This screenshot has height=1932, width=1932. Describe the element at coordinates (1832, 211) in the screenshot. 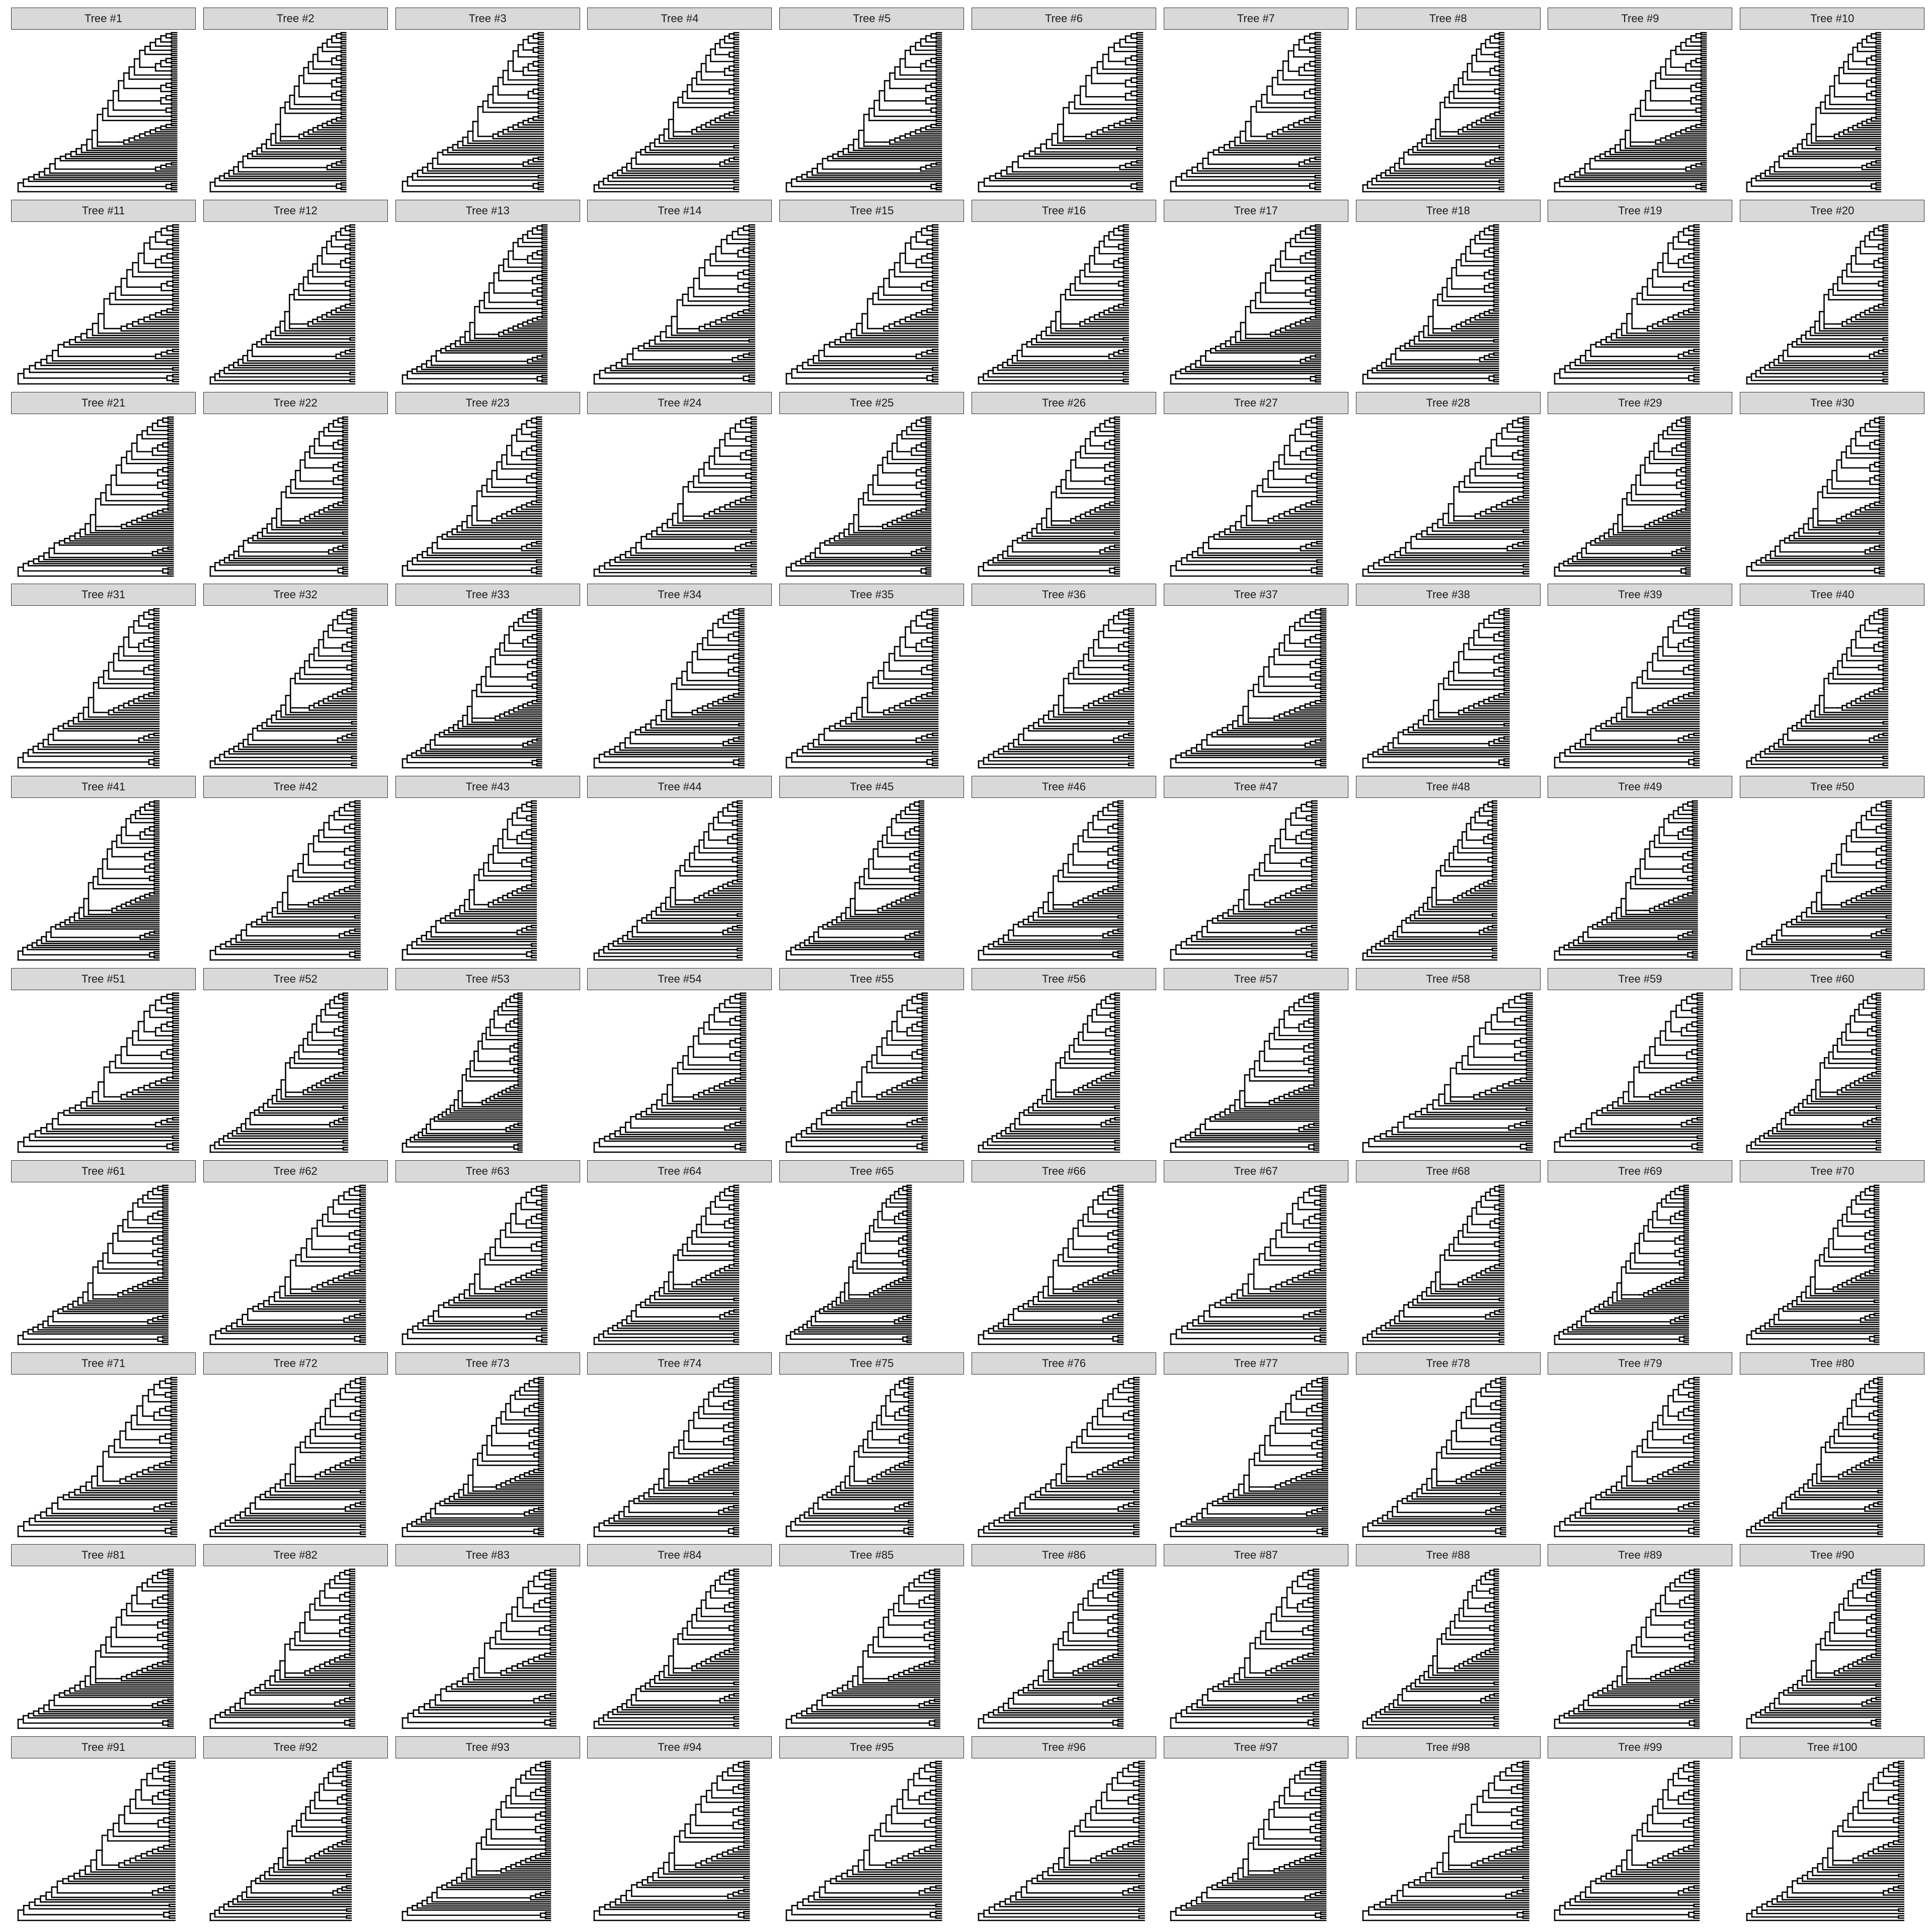

I see `facet-strip-label: Tree #20` at that location.